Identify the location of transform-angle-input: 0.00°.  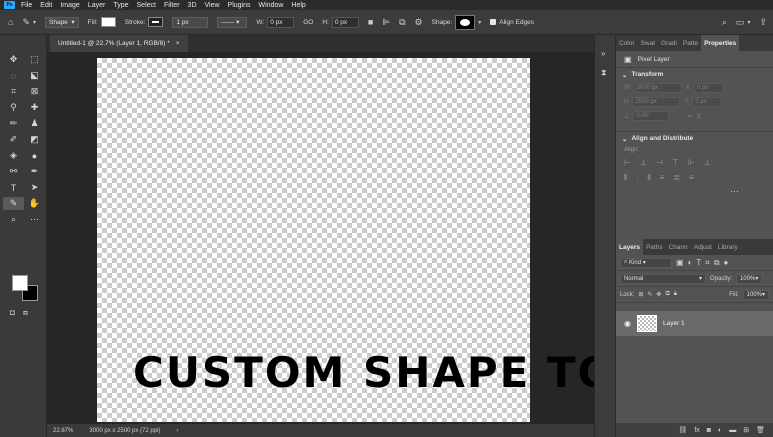
(651, 116).